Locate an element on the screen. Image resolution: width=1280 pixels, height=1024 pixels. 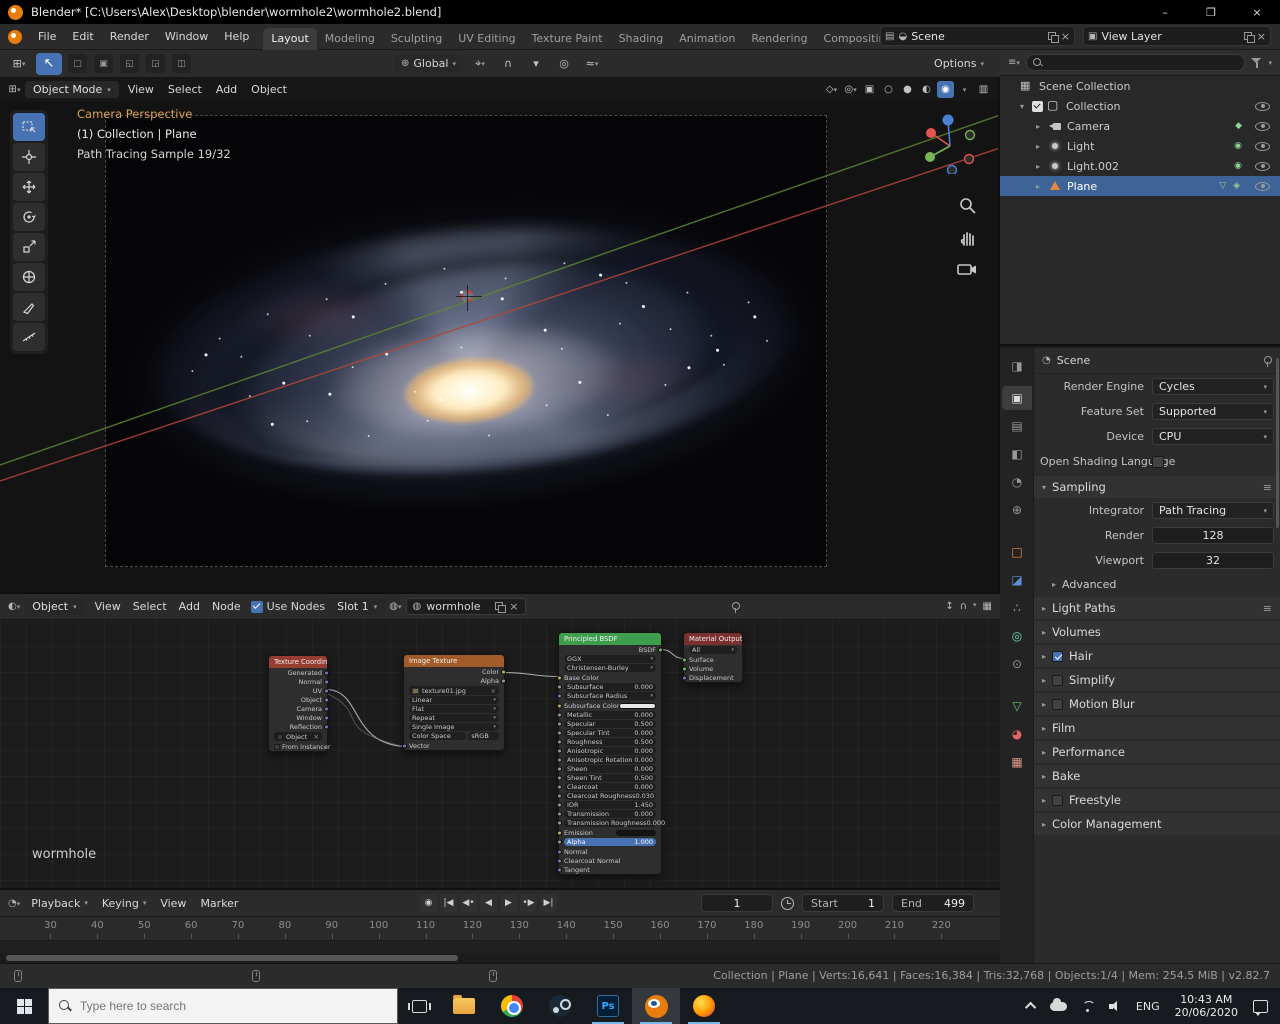
timeline-scrollbar is located at coordinates (500, 958).